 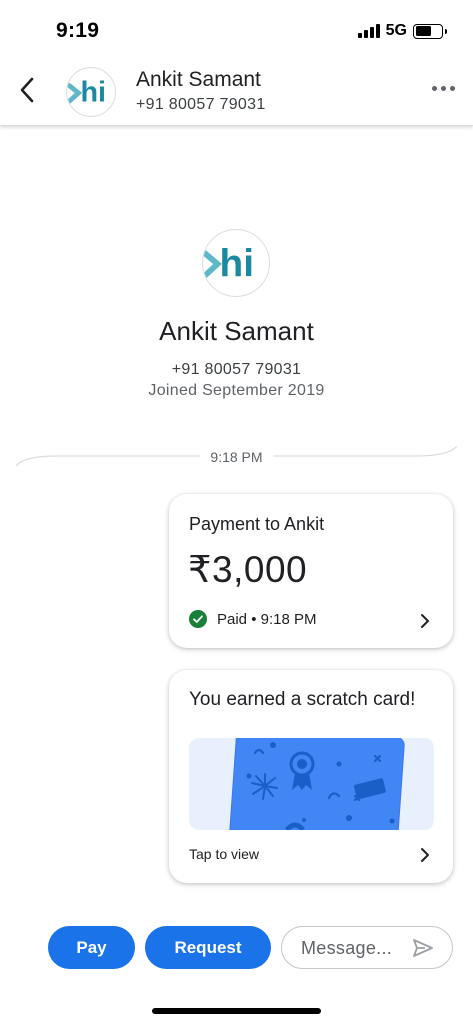 What do you see at coordinates (257, 524) in the screenshot?
I see `payment-title: Payment to Ankit` at bounding box center [257, 524].